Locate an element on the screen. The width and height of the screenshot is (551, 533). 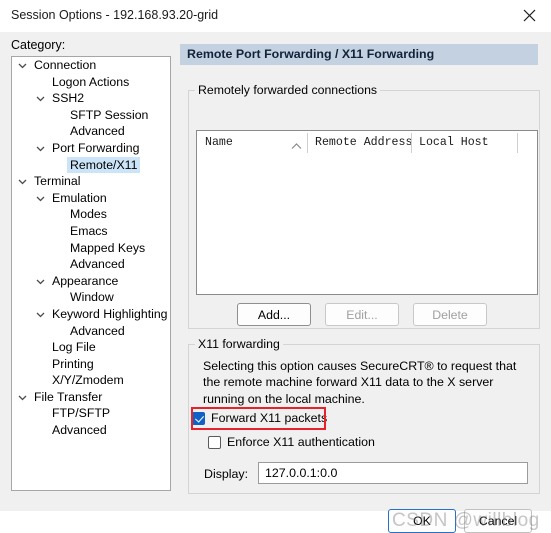
tree-item-label: Connection is located at coordinates (65, 65).